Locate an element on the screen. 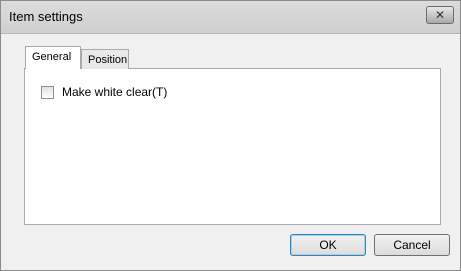 The image size is (461, 271). cancel-button: Cancel is located at coordinates (412, 245).